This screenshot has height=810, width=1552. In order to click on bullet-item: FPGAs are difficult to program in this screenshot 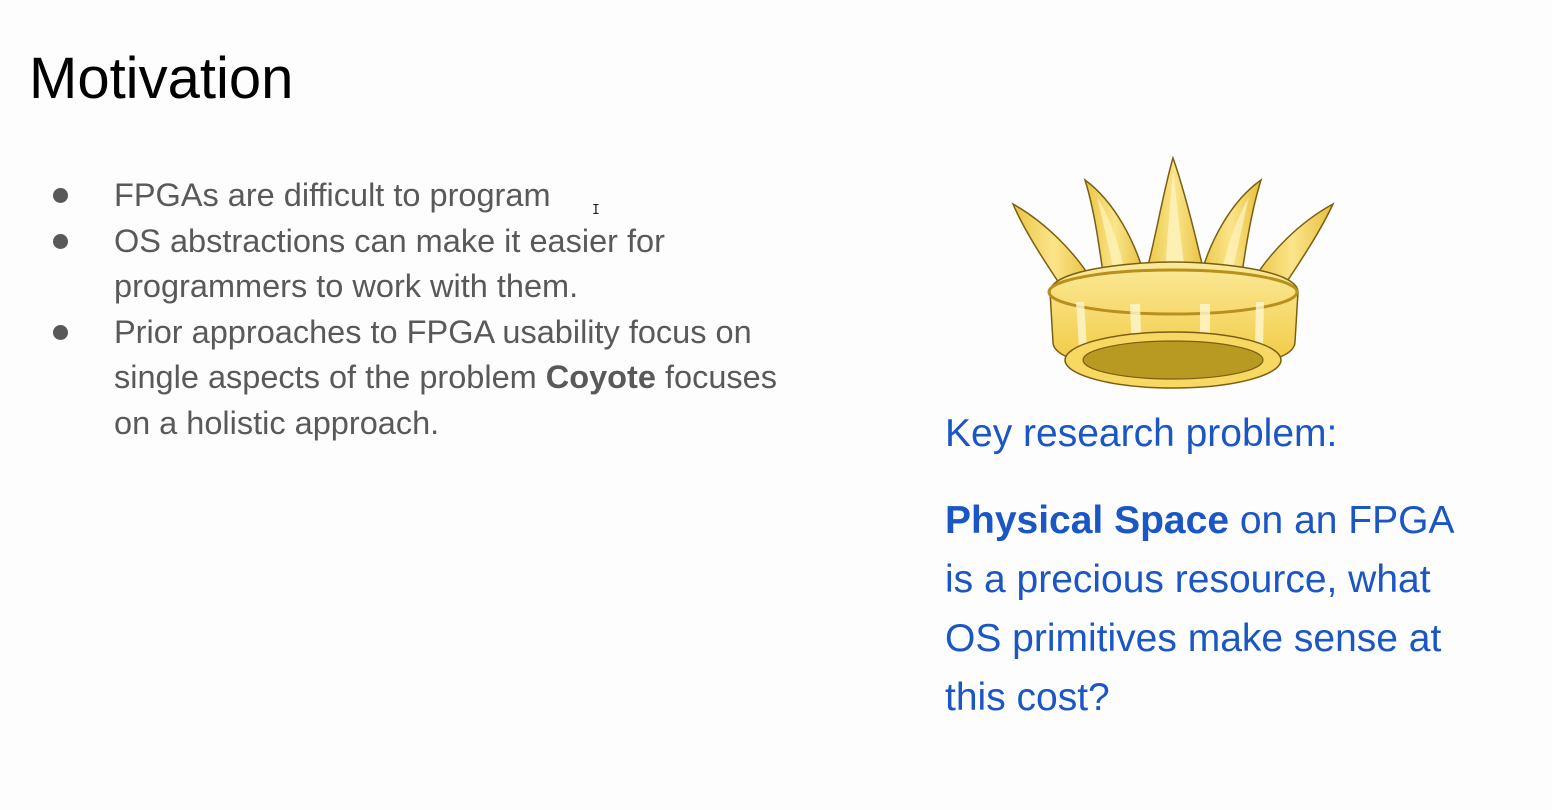, I will do `click(430, 196)`.